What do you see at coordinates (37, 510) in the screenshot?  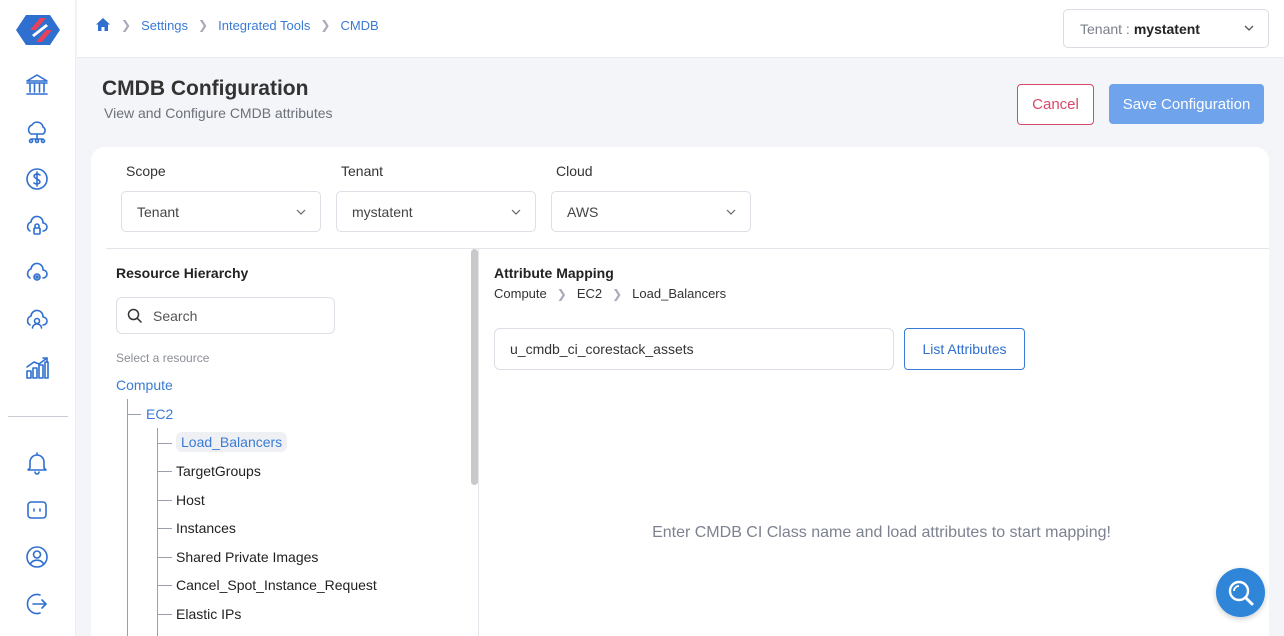 I see `chat-bot-icon` at bounding box center [37, 510].